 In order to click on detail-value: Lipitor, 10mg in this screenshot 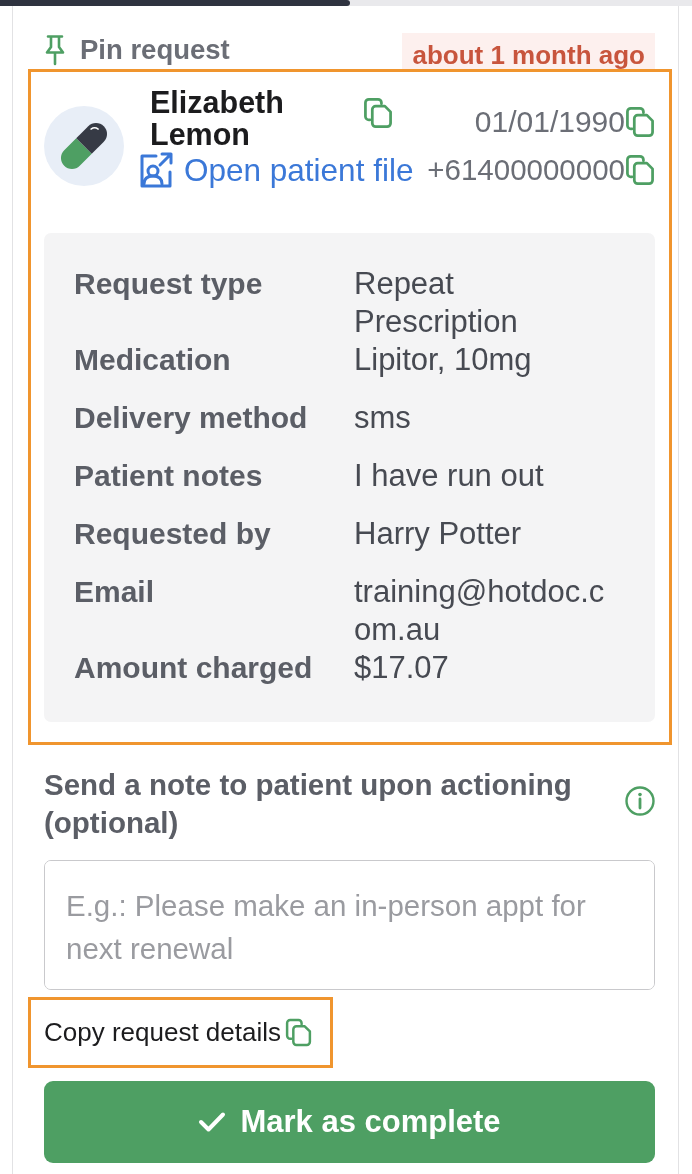, I will do `click(443, 360)`.